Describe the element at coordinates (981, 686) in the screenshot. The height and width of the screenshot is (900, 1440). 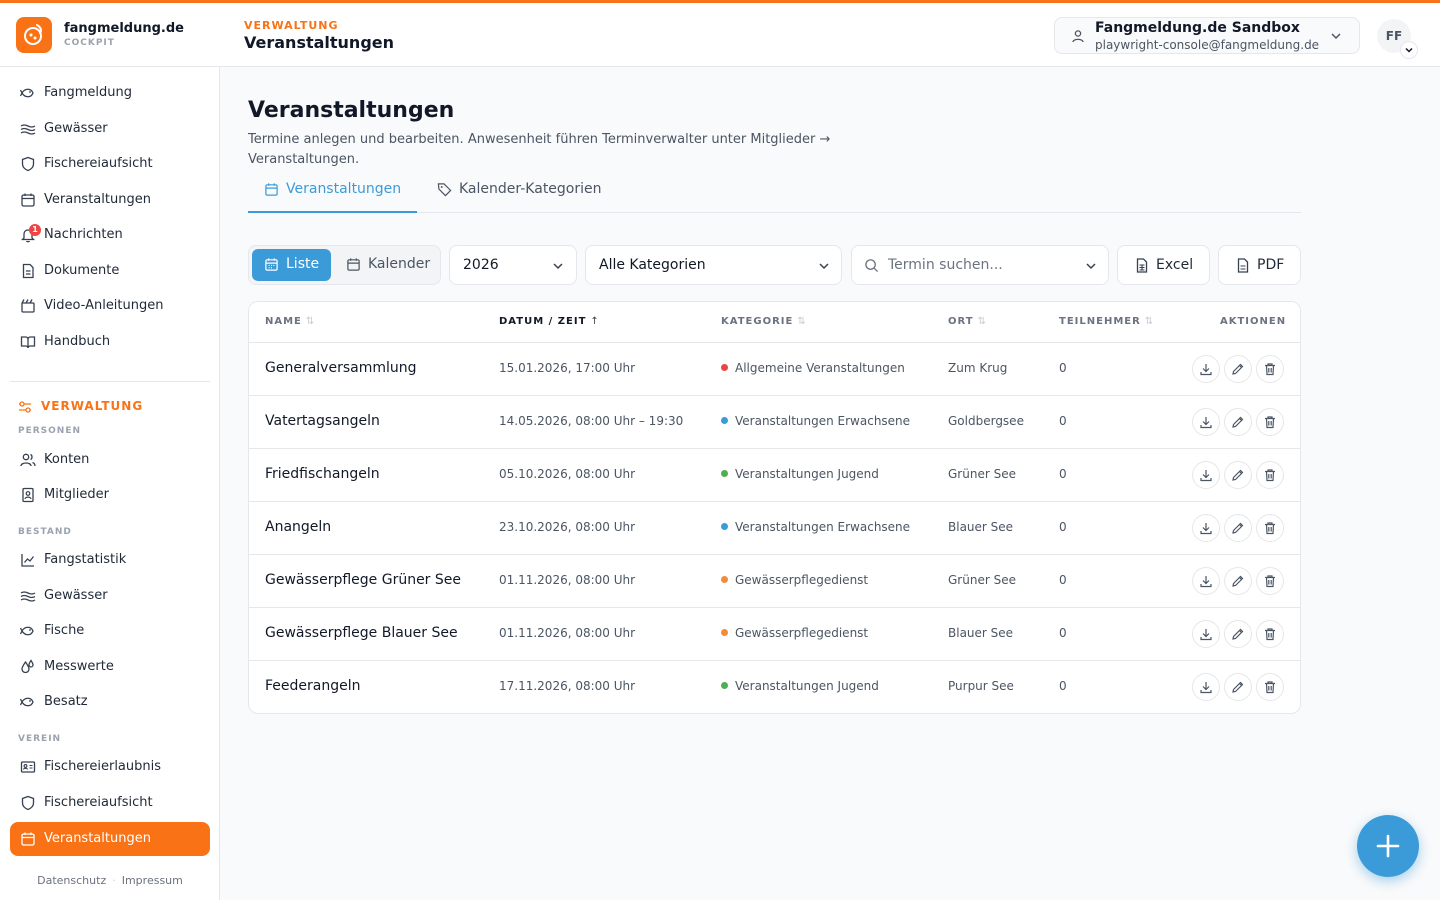
I see `event-place: Purpur See` at that location.